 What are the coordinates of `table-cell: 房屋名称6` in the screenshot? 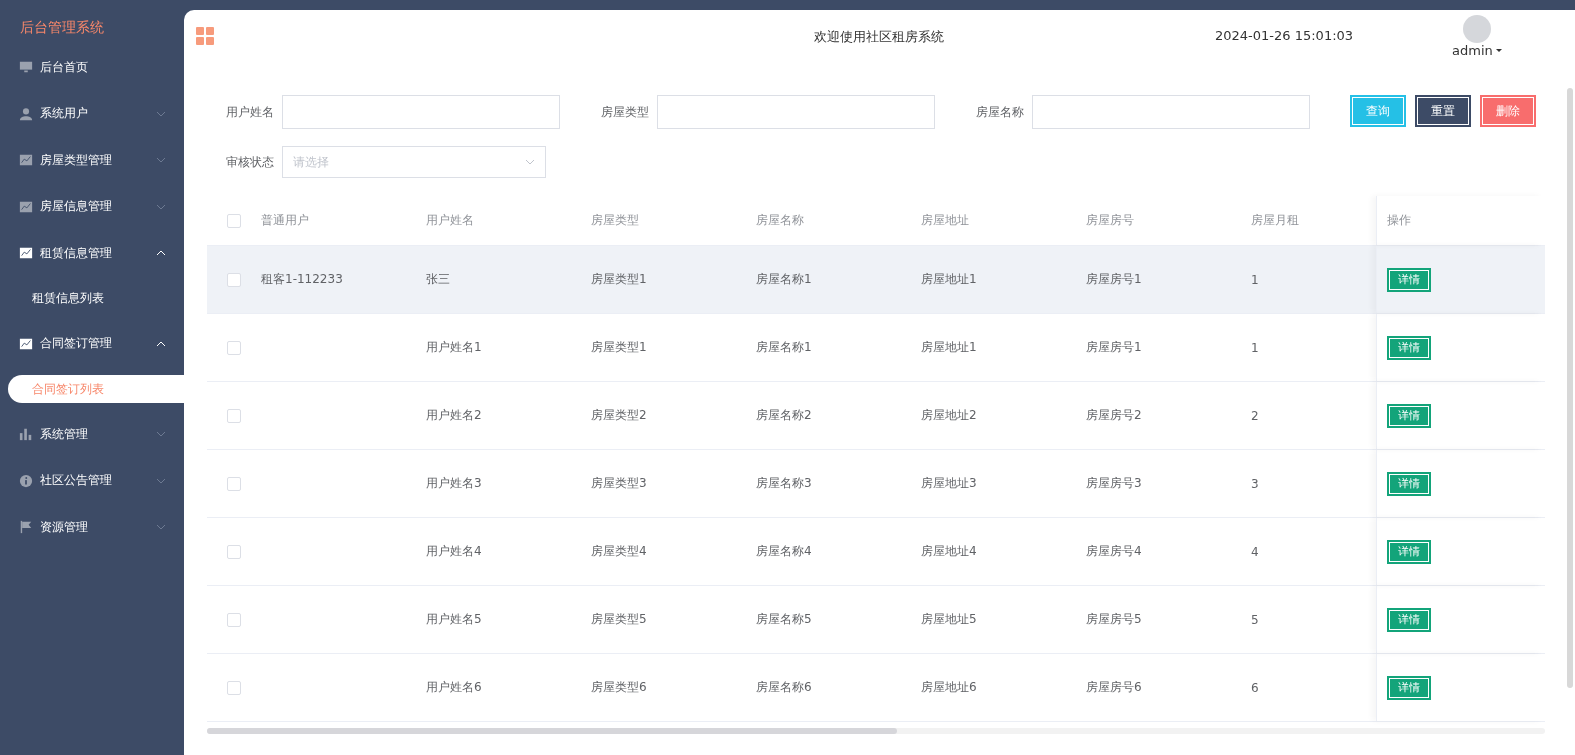 It's located at (784, 687).